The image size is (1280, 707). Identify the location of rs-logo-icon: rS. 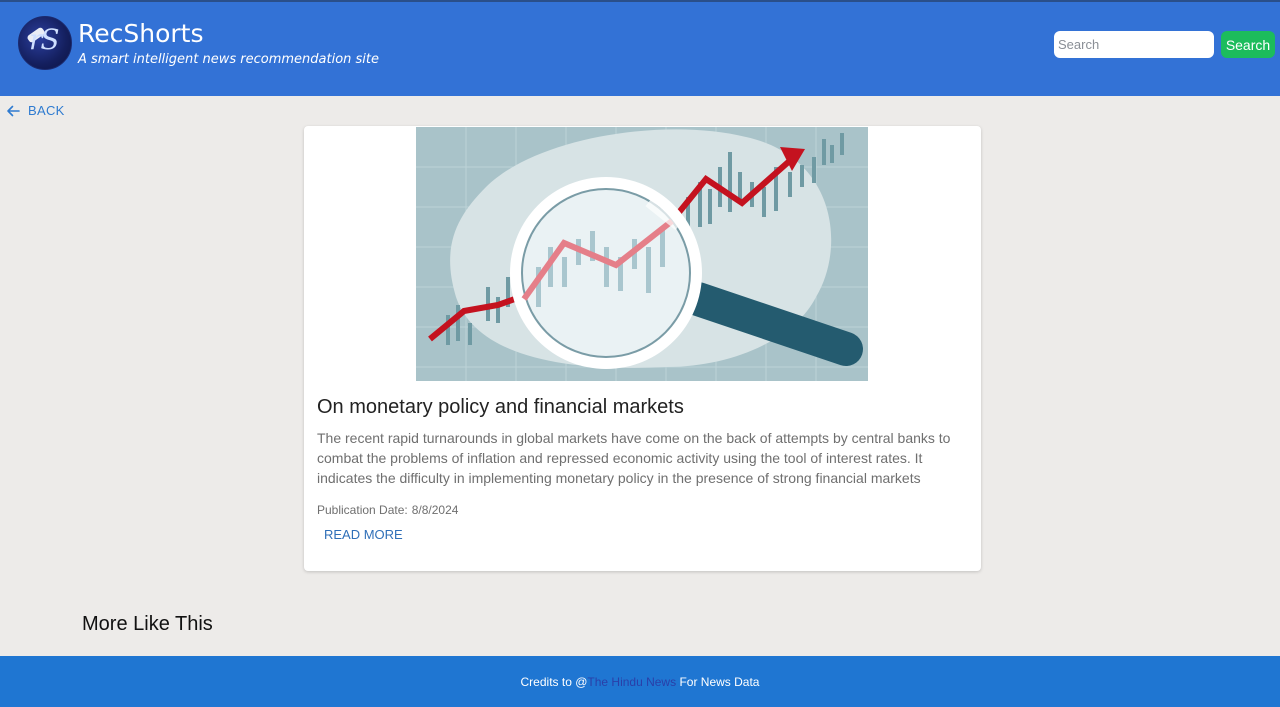
(45, 43).